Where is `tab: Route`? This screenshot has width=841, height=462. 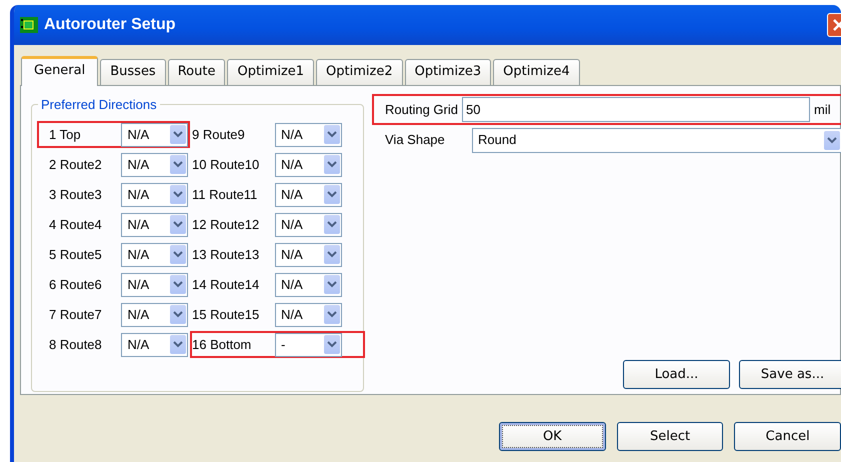 tab: Route is located at coordinates (197, 72).